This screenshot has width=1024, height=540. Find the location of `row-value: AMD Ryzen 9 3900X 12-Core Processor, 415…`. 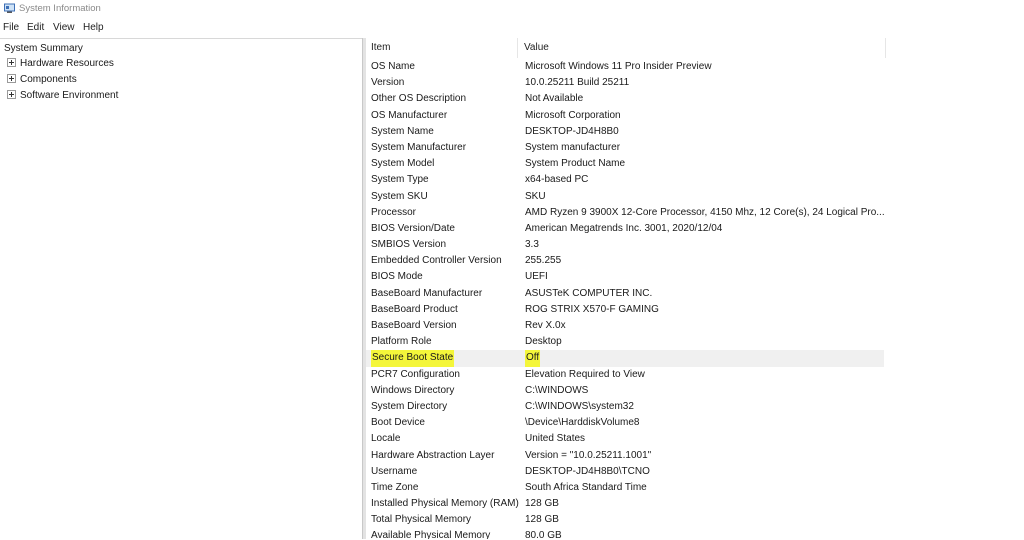

row-value: AMD Ryzen 9 3900X 12-Core Processor, 415… is located at coordinates (705, 212).